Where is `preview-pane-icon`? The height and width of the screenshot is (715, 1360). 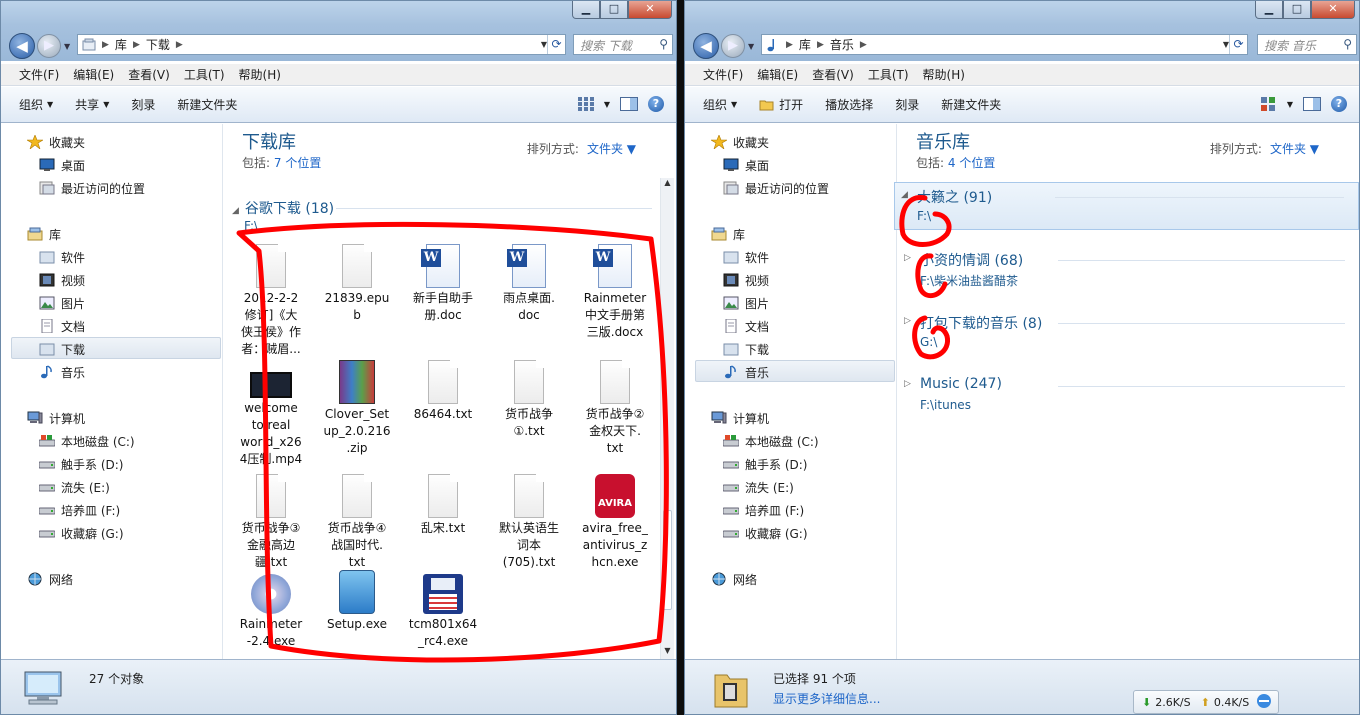 preview-pane-icon is located at coordinates (1312, 104).